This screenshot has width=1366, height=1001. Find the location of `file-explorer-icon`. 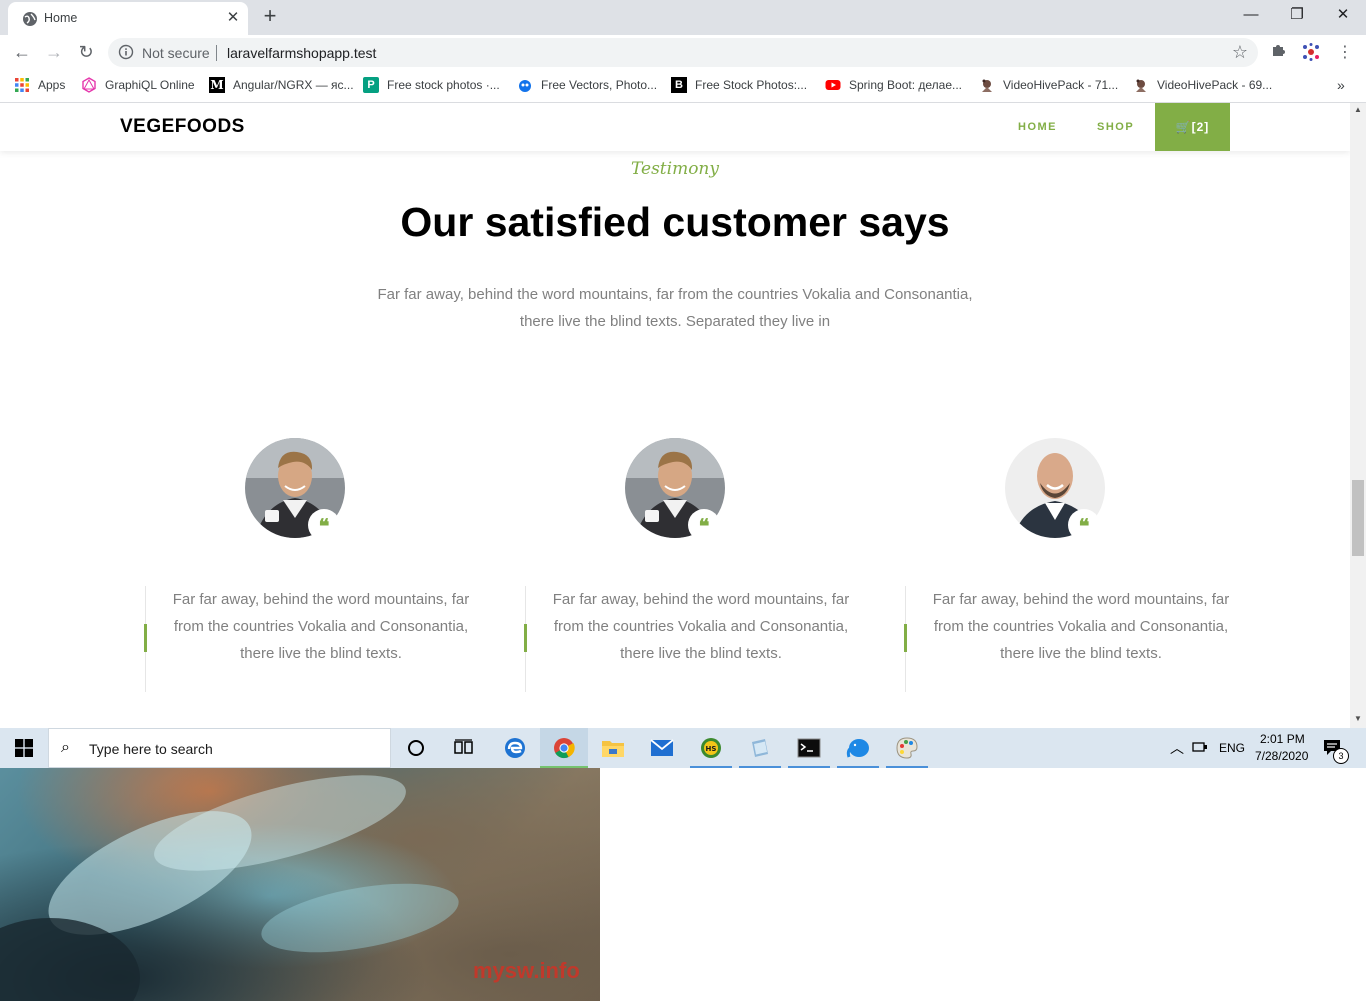

file-explorer-icon is located at coordinates (613, 748).